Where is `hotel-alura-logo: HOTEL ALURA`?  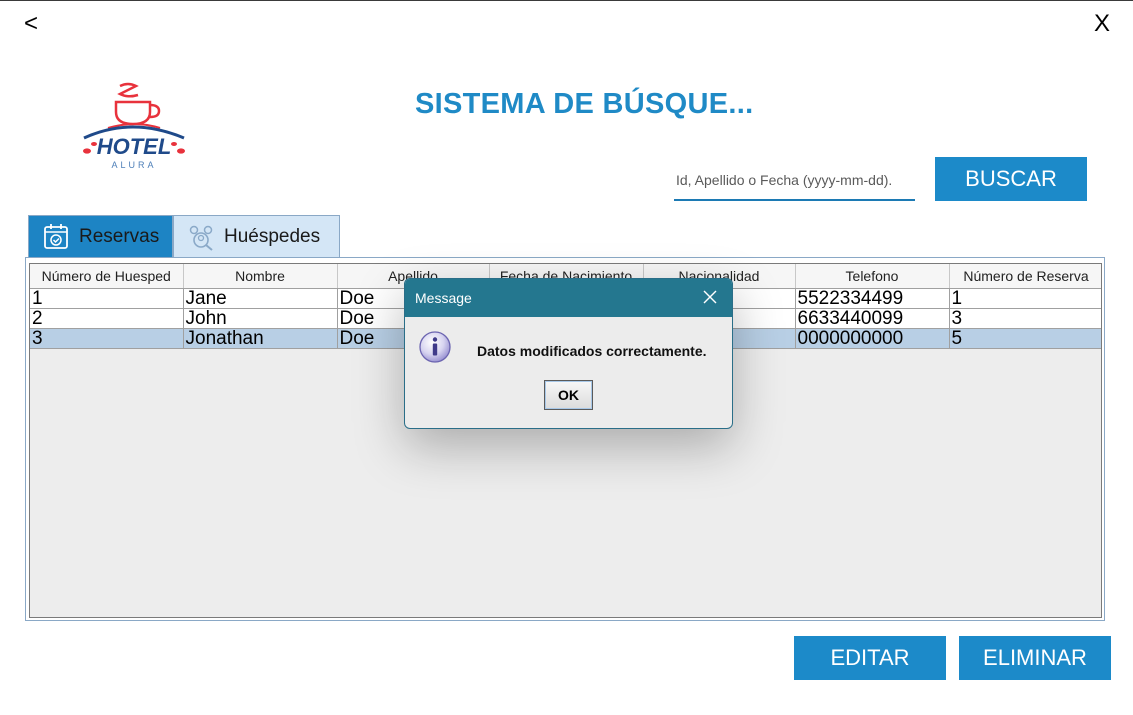
hotel-alura-logo: HOTEL ALURA is located at coordinates (134, 126).